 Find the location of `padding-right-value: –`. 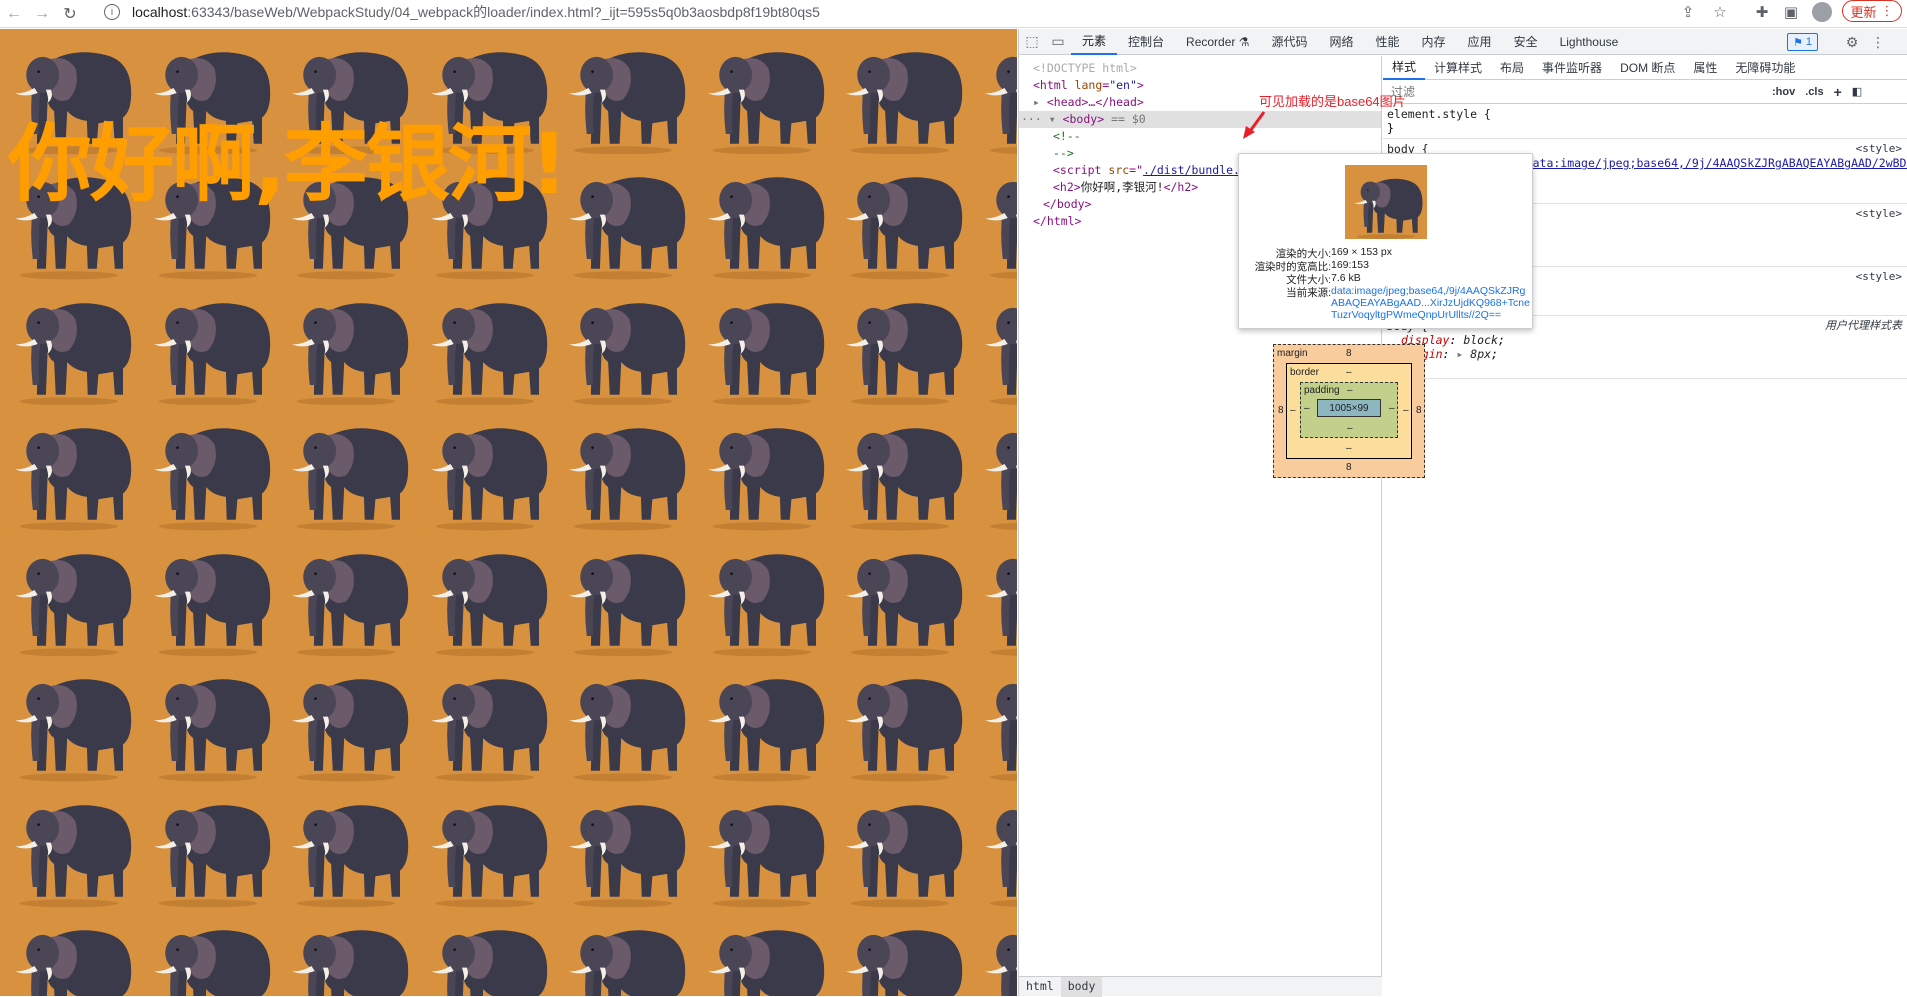

padding-right-value: – is located at coordinates (1392, 408).